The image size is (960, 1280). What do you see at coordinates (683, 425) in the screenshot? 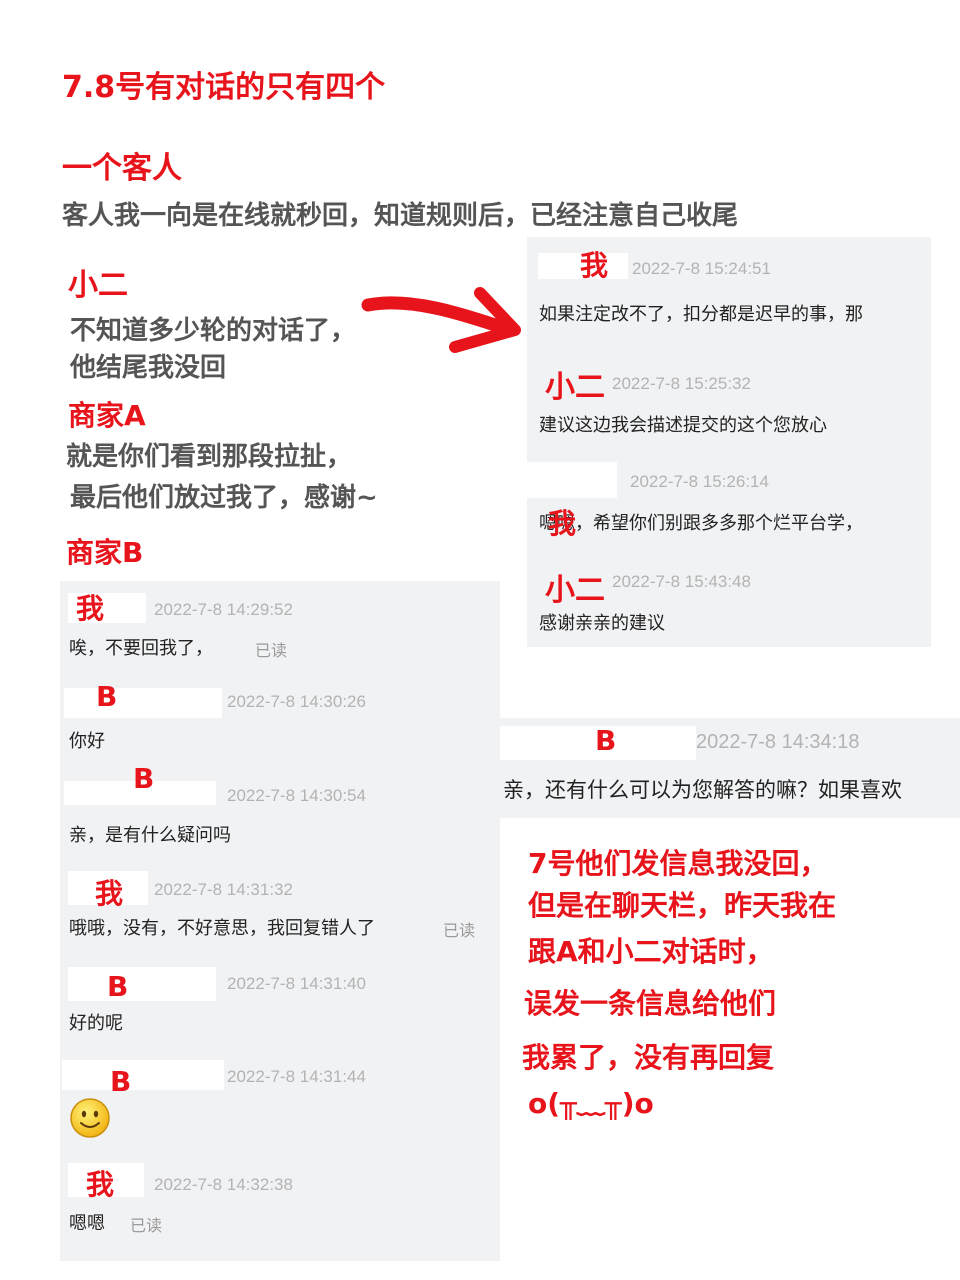
I see `message-text: 建议这边我会描述提交的这个您放心` at bounding box center [683, 425].